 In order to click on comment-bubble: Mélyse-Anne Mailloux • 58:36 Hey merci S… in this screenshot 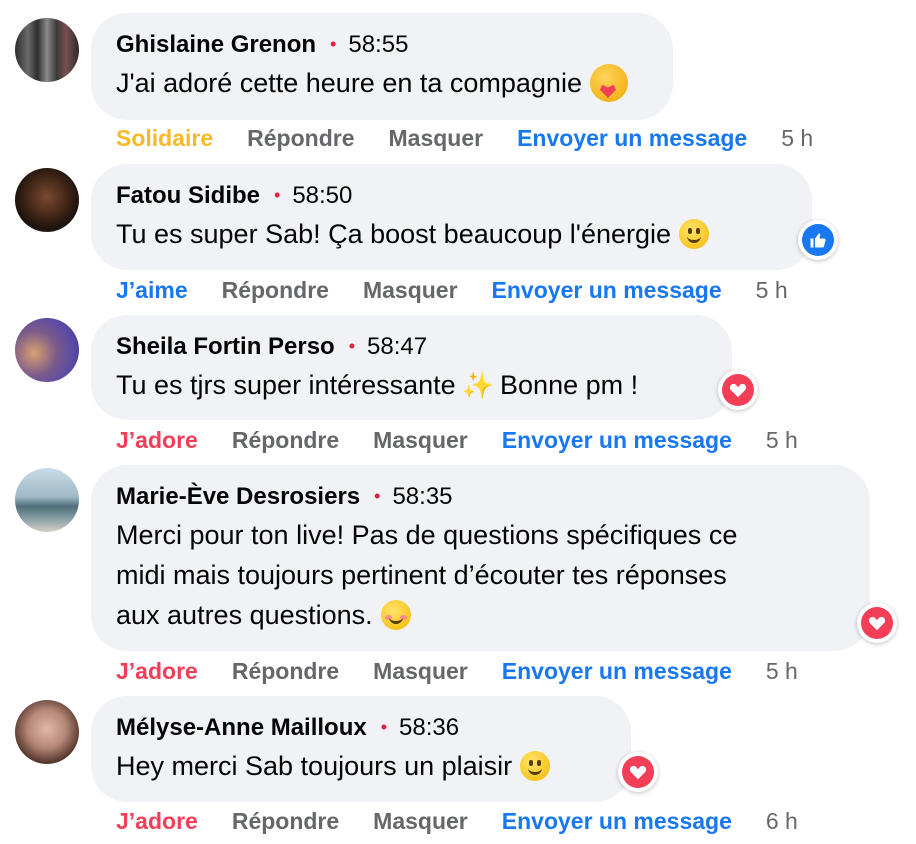, I will do `click(361, 749)`.